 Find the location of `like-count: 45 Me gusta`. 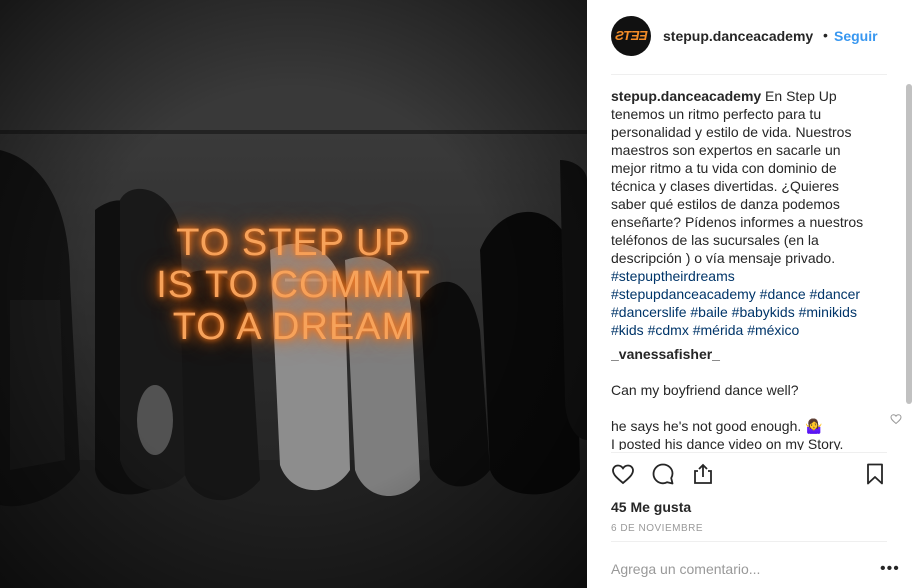

like-count: 45 Me gusta is located at coordinates (651, 507).